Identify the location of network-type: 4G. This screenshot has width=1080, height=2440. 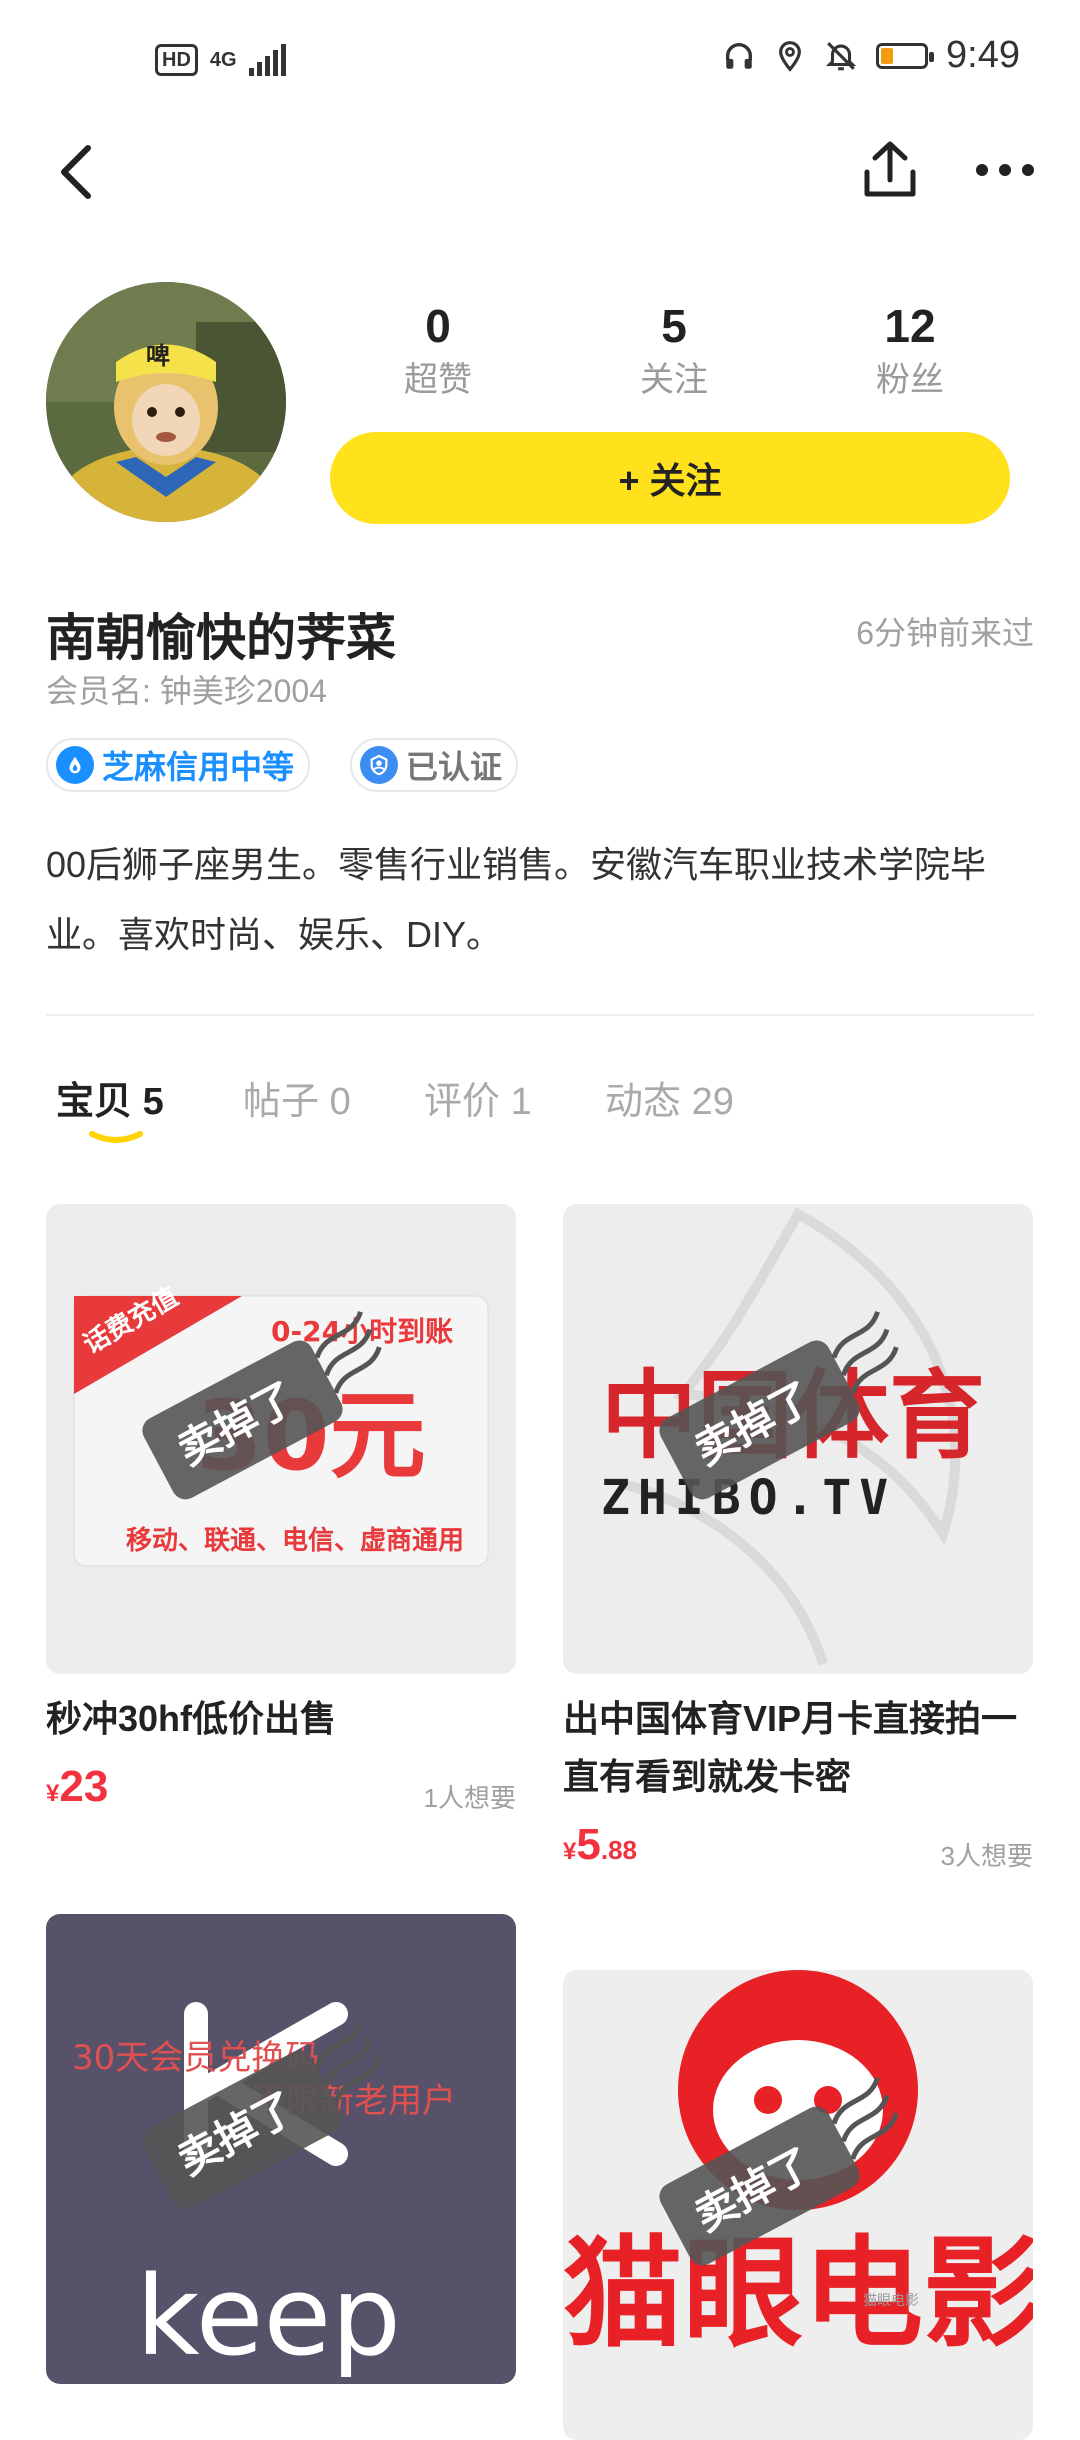
(223, 60).